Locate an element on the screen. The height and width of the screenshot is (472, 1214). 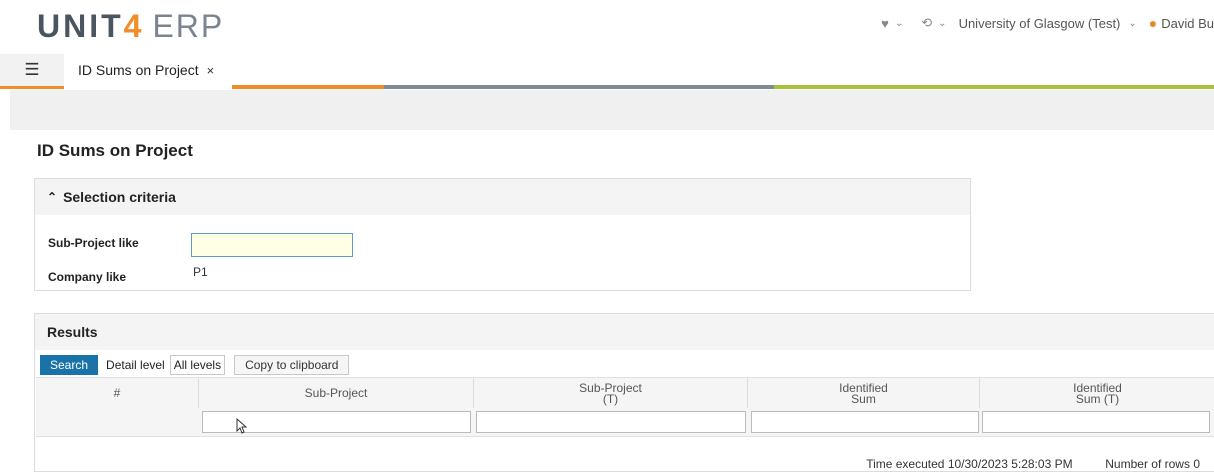
unit4-logo: UNIT4 ERP is located at coordinates (130, 26).